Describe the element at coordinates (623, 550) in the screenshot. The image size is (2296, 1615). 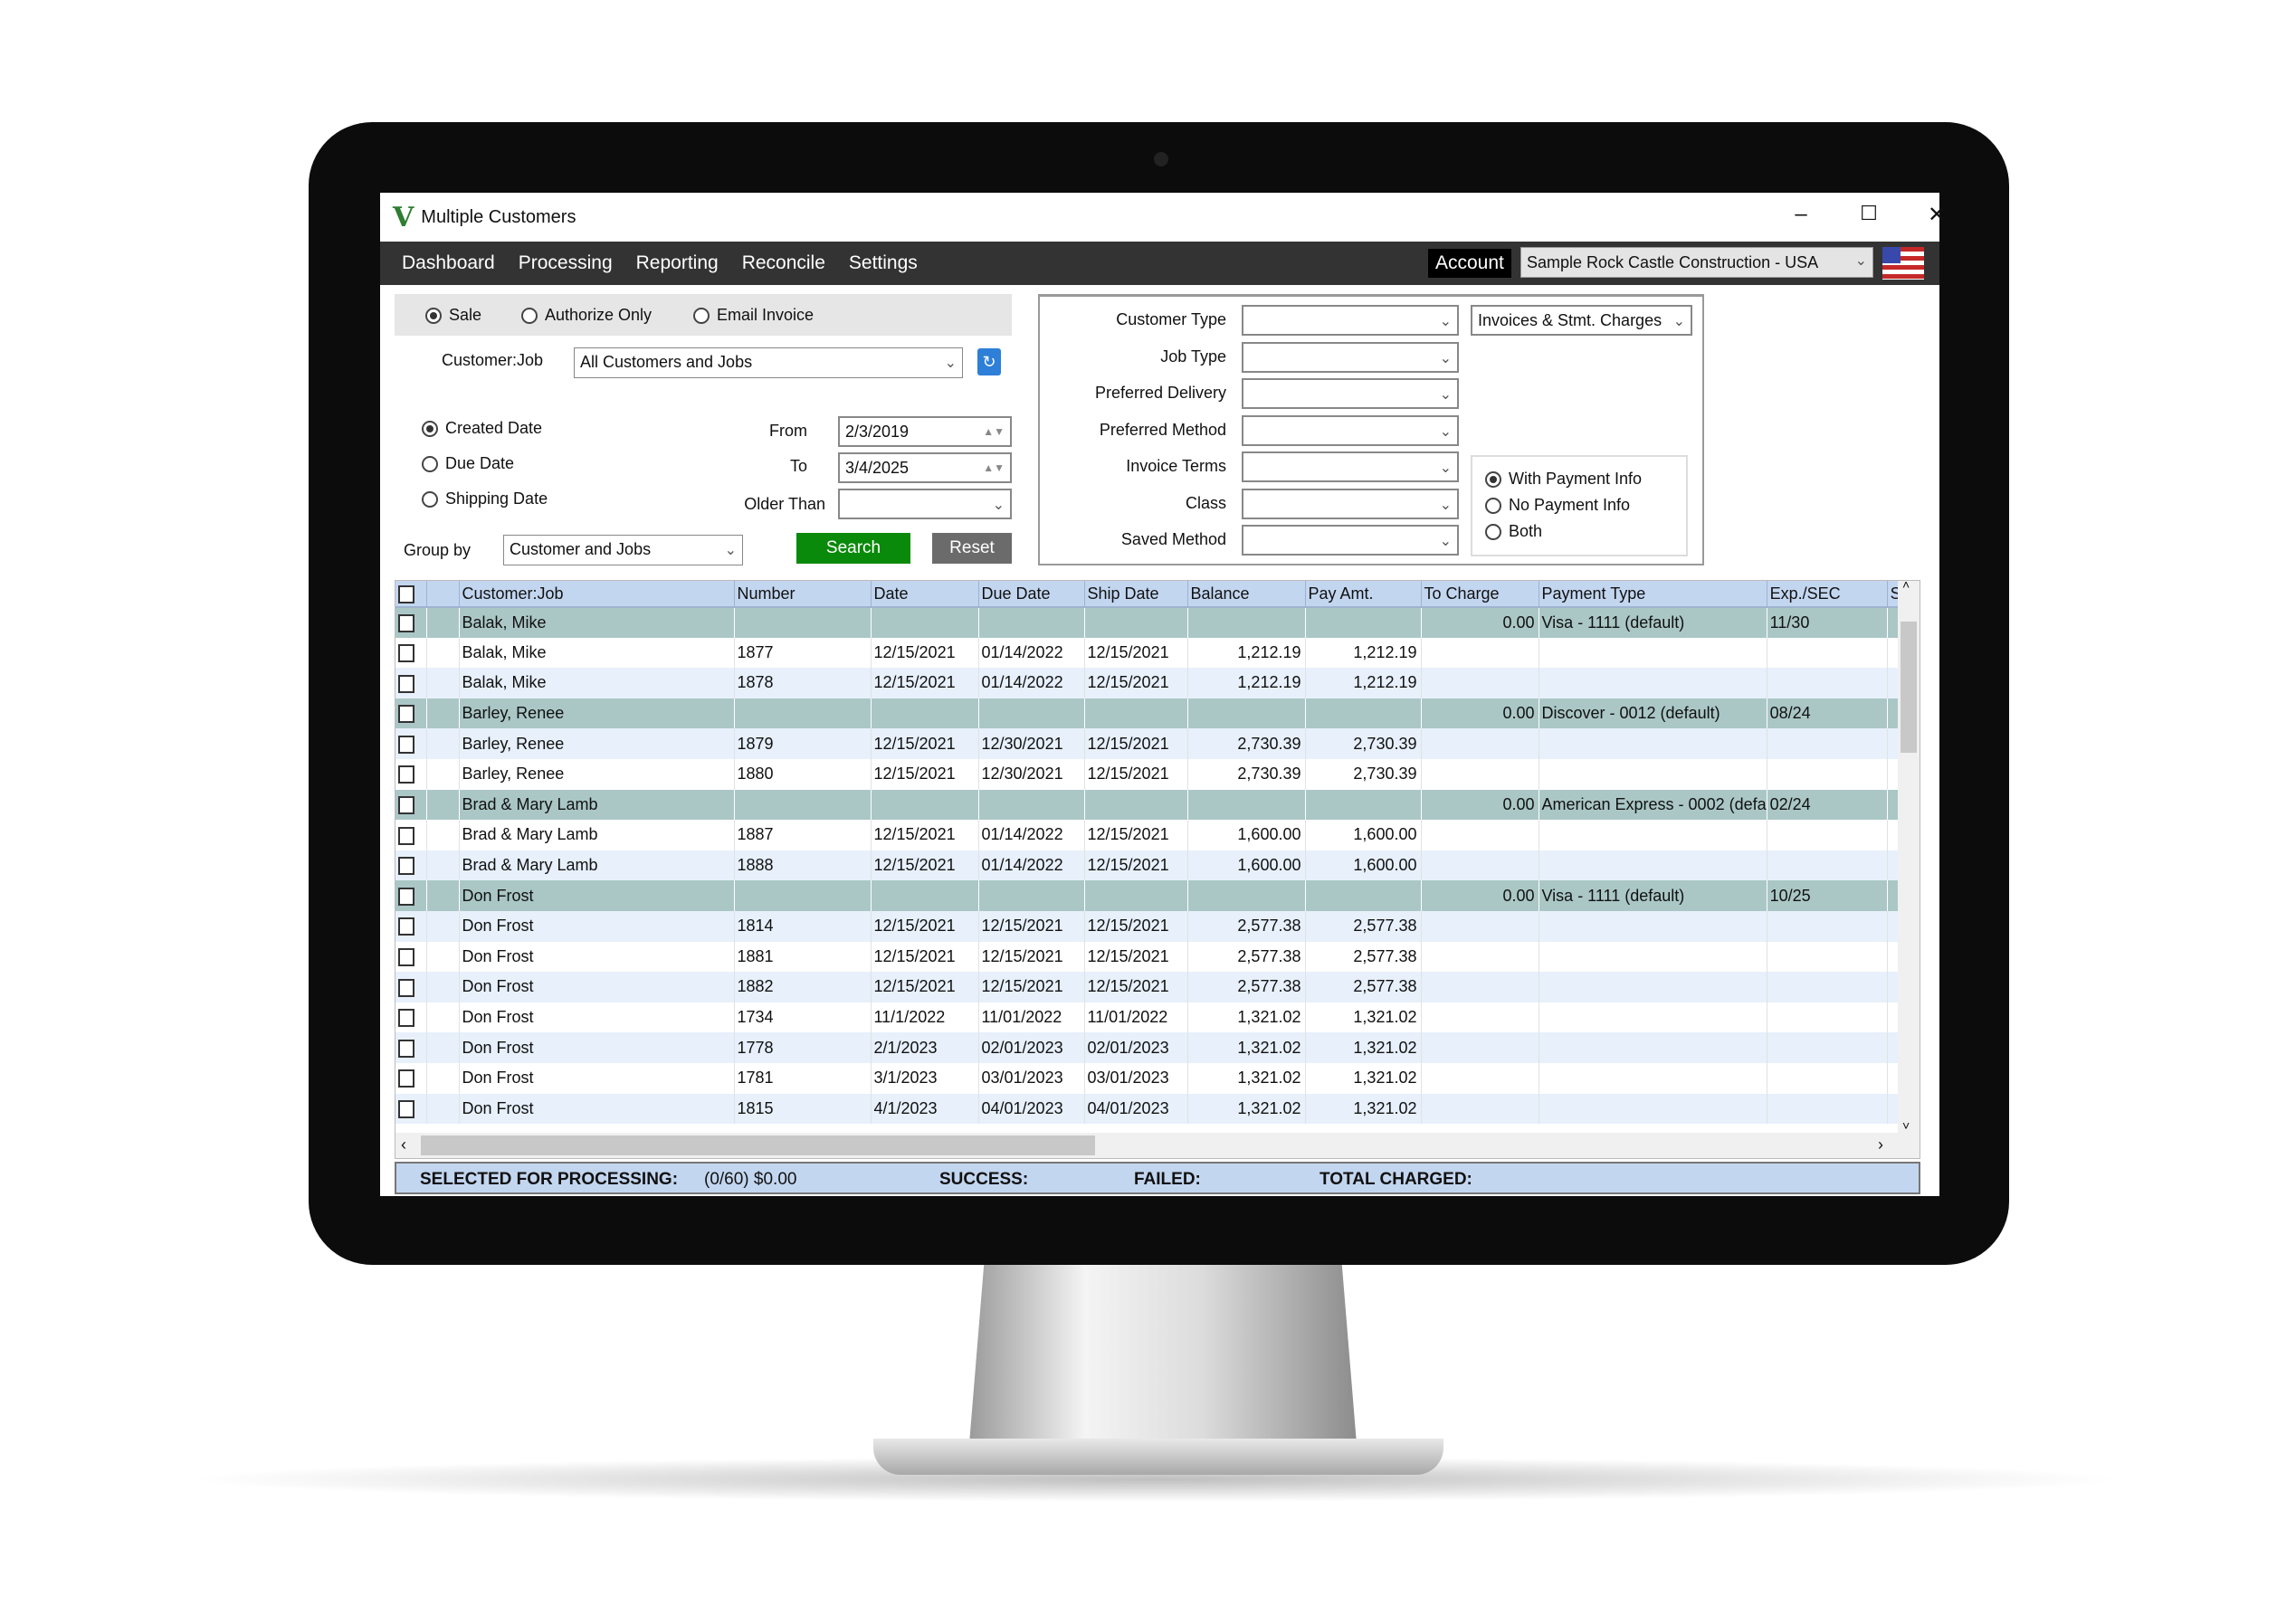
I see `group-by-select: Customer and Jobs ⌄` at that location.